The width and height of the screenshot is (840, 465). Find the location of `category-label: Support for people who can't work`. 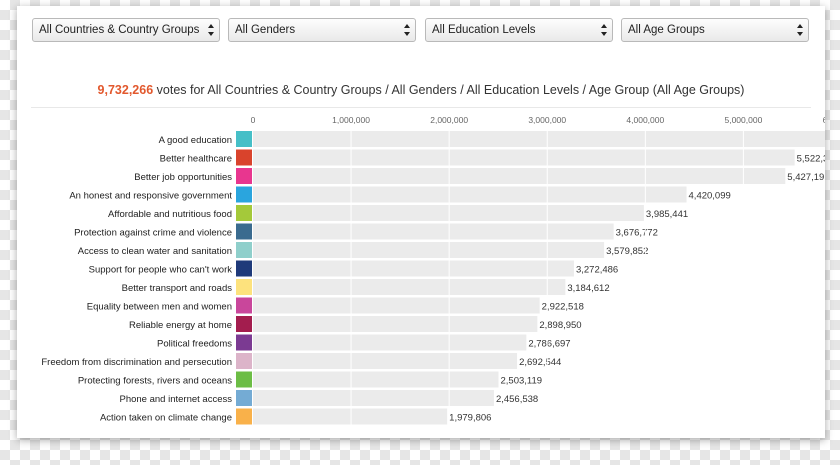

category-label: Support for people who can't work is located at coordinates (161, 270).